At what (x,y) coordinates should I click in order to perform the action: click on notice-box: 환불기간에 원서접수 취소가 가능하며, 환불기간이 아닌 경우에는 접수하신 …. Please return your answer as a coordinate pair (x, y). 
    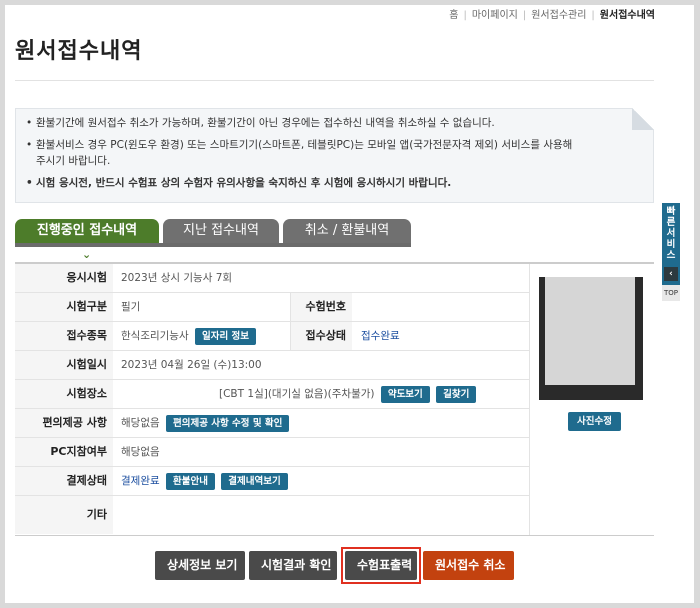
    Looking at the image, I should click on (334, 155).